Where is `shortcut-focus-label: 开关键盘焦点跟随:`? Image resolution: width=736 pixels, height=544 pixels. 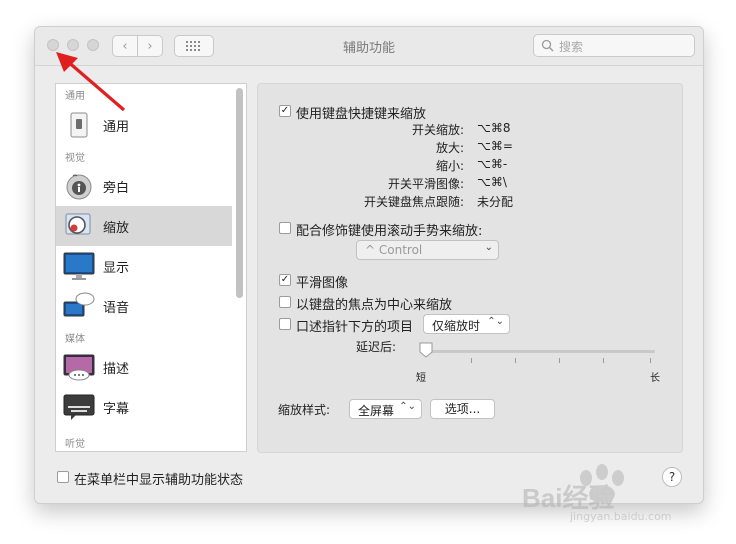
shortcut-focus-label: 开关键盘焦点跟随: is located at coordinates (413, 202).